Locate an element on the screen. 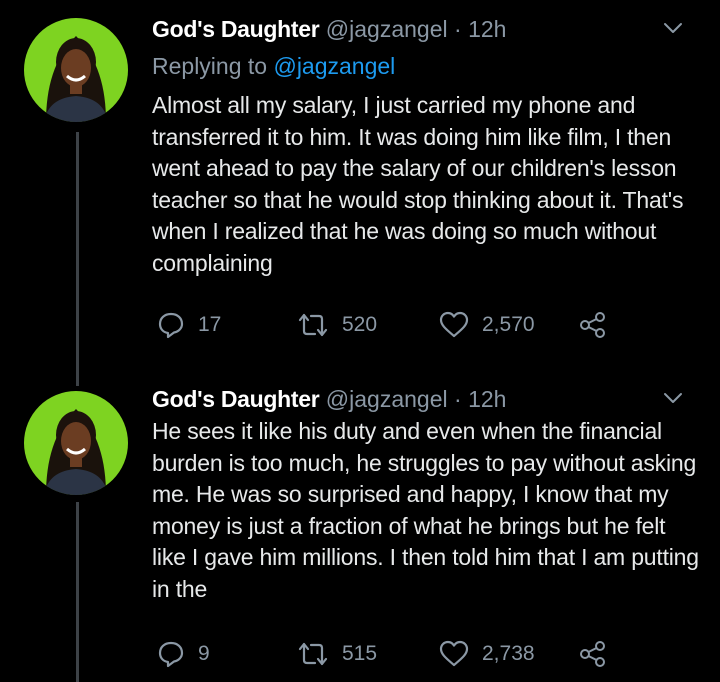 This screenshot has height=682, width=720. reply-button: 9 is located at coordinates (183, 654).